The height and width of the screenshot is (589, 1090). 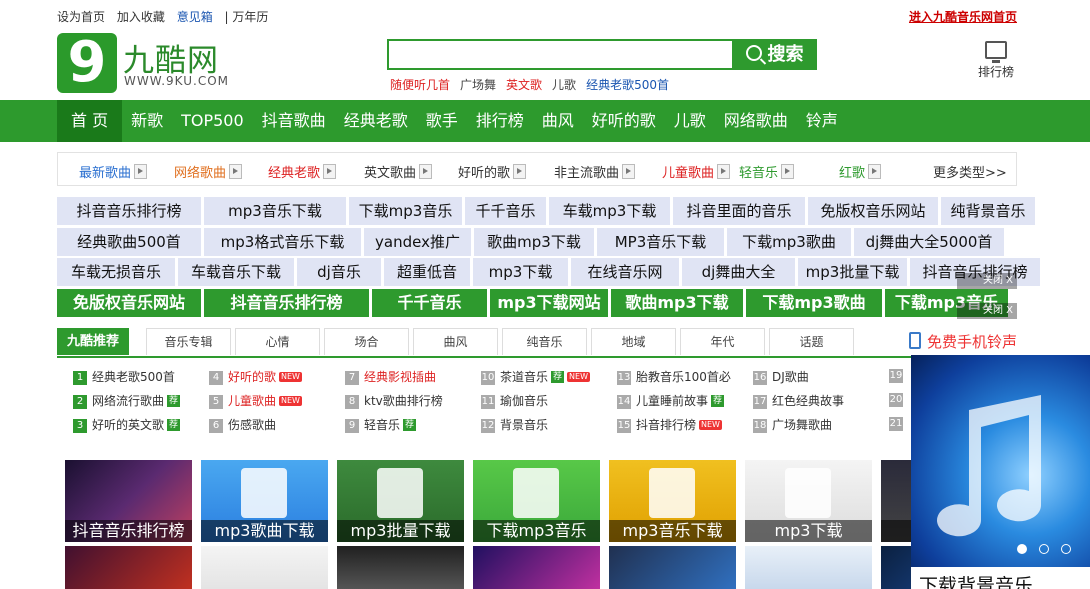 I want to click on hot-word-link: 经典老歌500首, so click(x=627, y=85).